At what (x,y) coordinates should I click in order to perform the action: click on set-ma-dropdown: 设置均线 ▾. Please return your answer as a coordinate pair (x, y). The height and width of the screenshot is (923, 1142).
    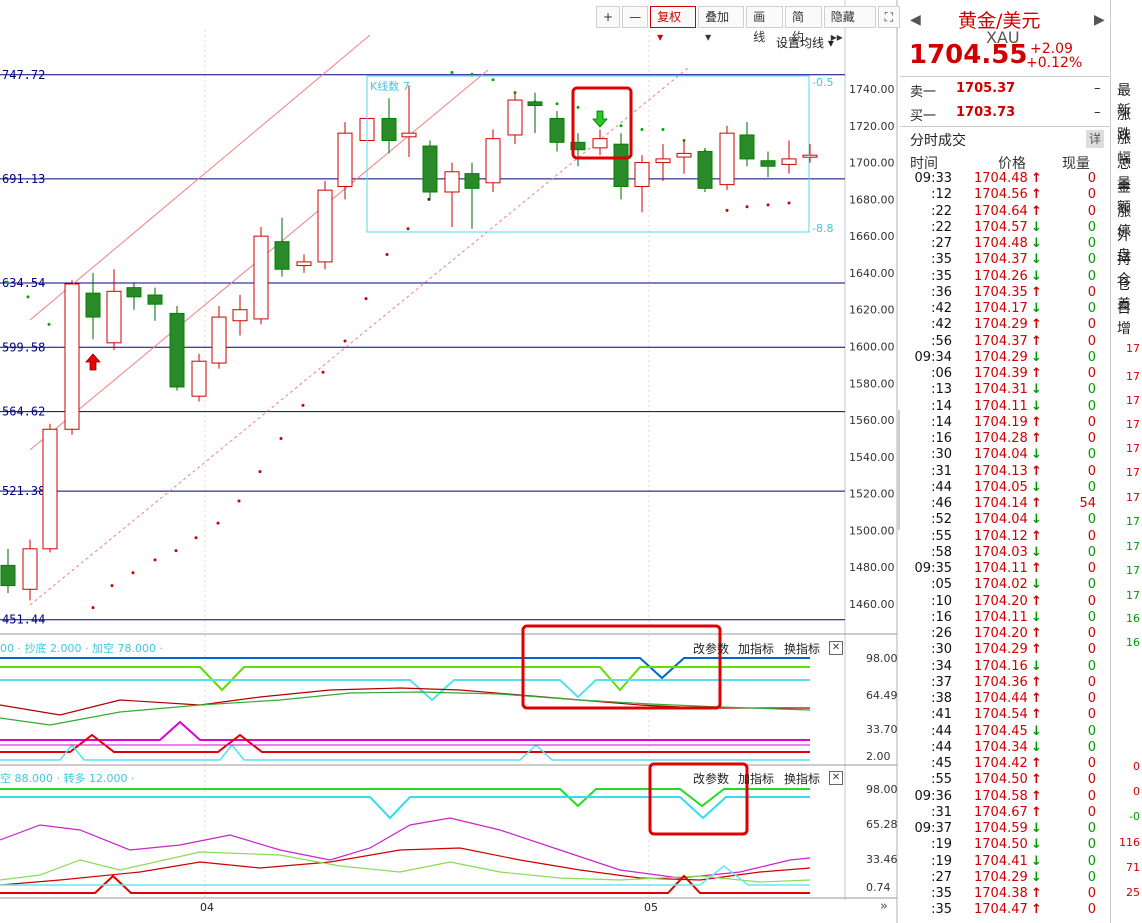
    Looking at the image, I should click on (805, 42).